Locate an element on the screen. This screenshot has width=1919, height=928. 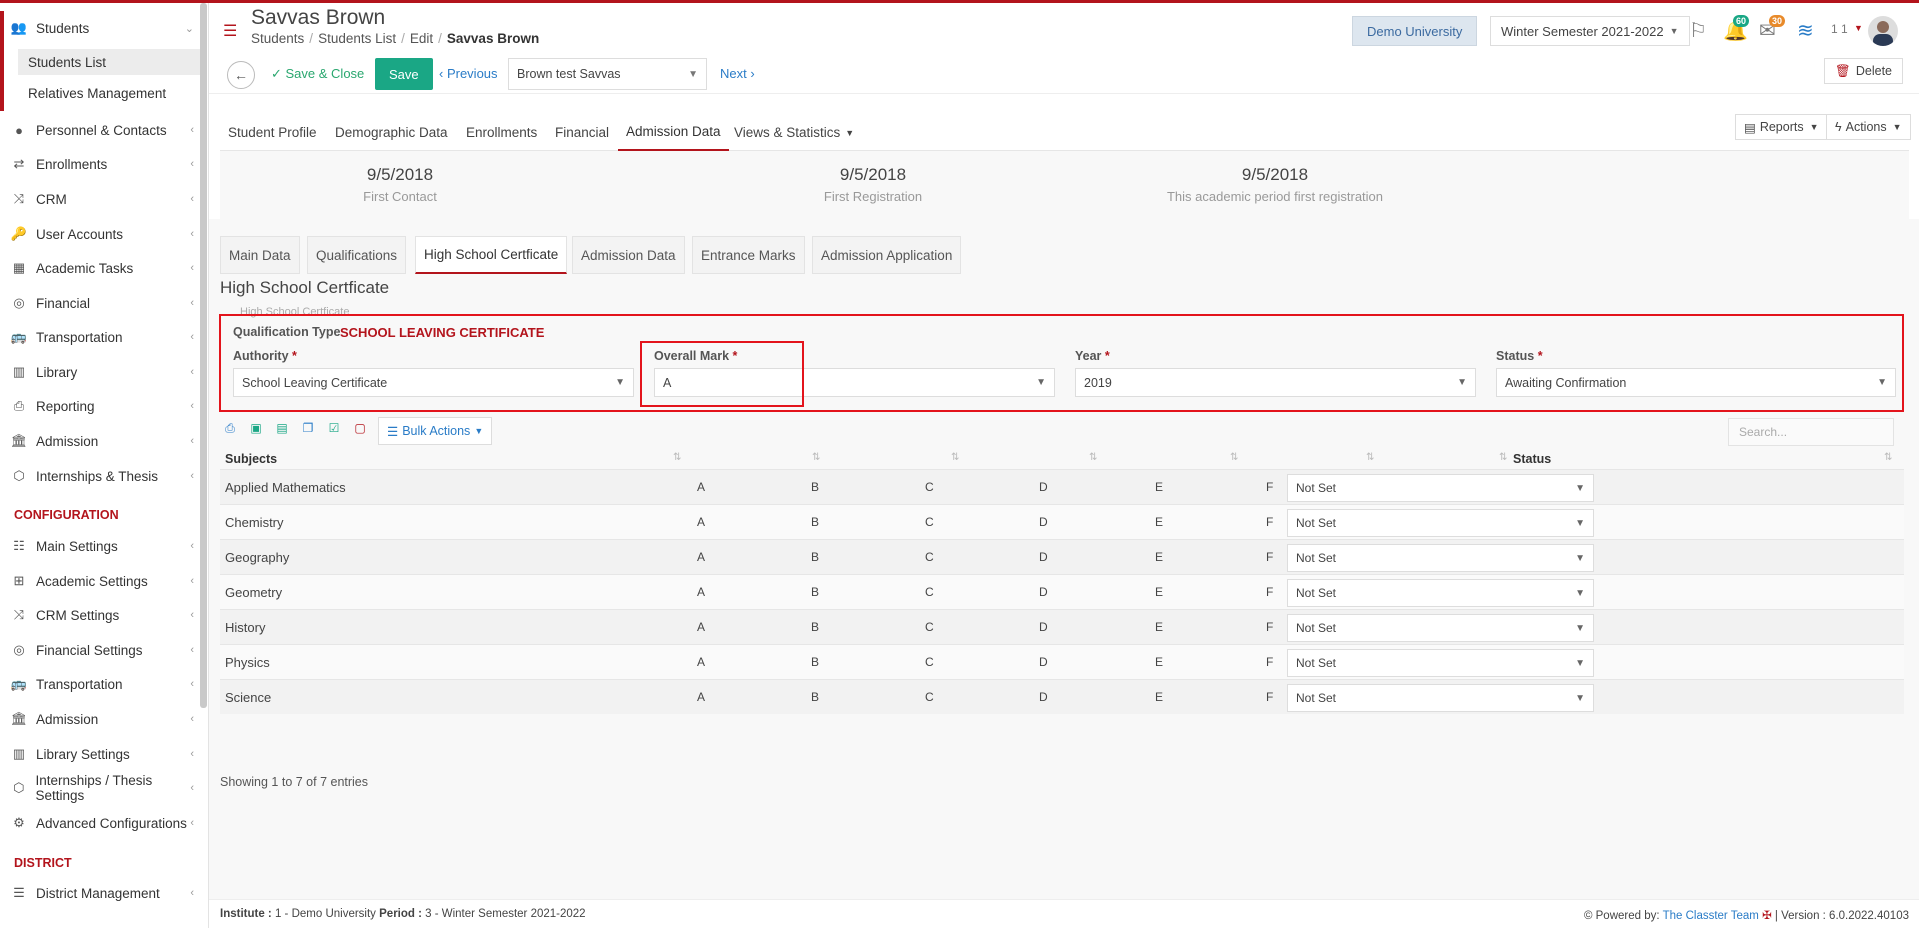
tab-admission-data: Admission Data is located at coordinates (673, 132).